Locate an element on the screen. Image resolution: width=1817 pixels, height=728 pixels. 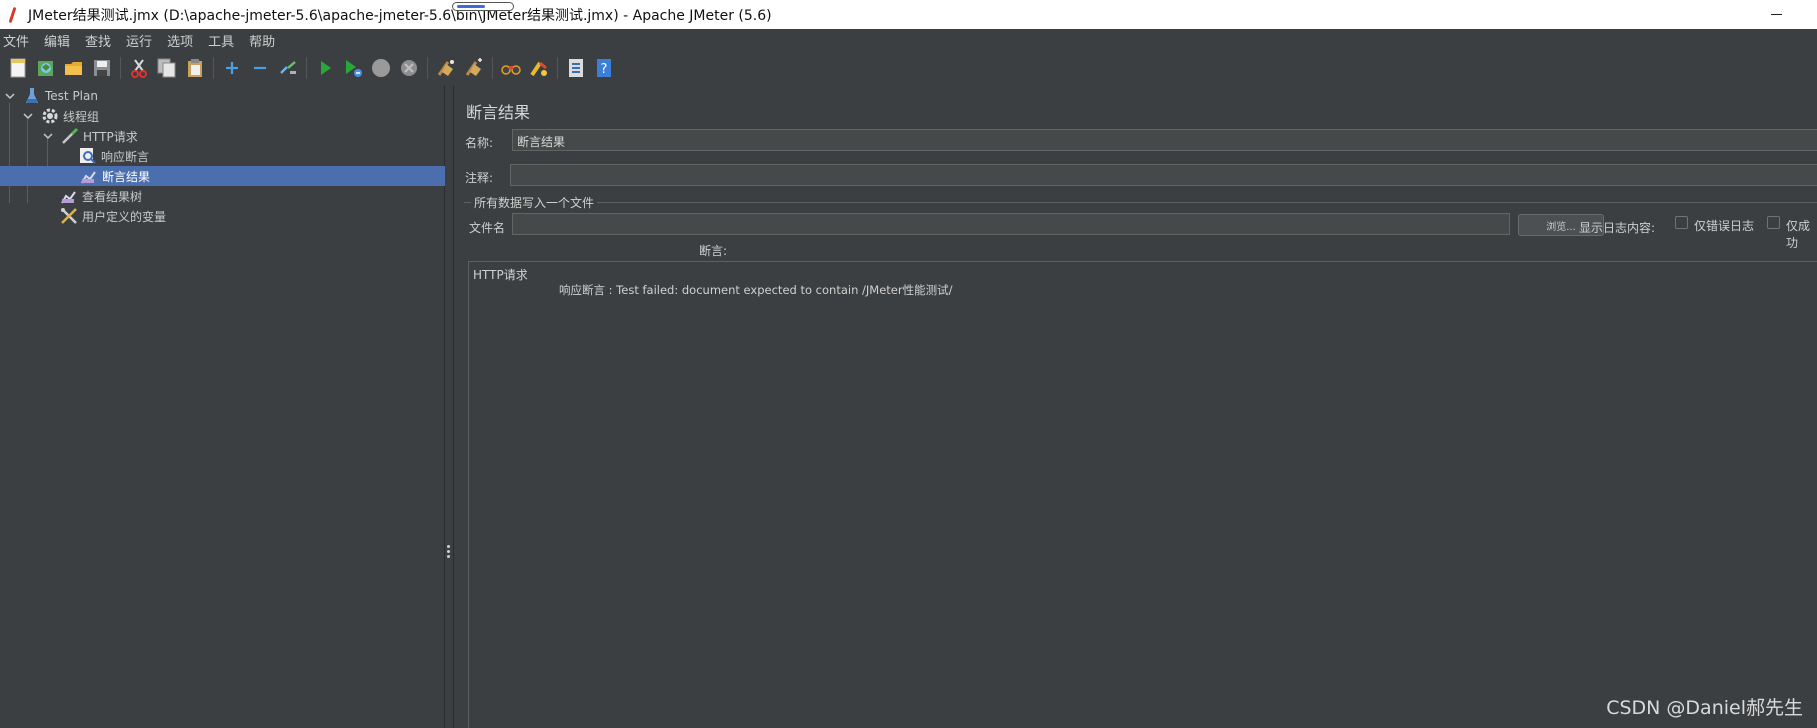
clear-icon is located at coordinates (446, 68).